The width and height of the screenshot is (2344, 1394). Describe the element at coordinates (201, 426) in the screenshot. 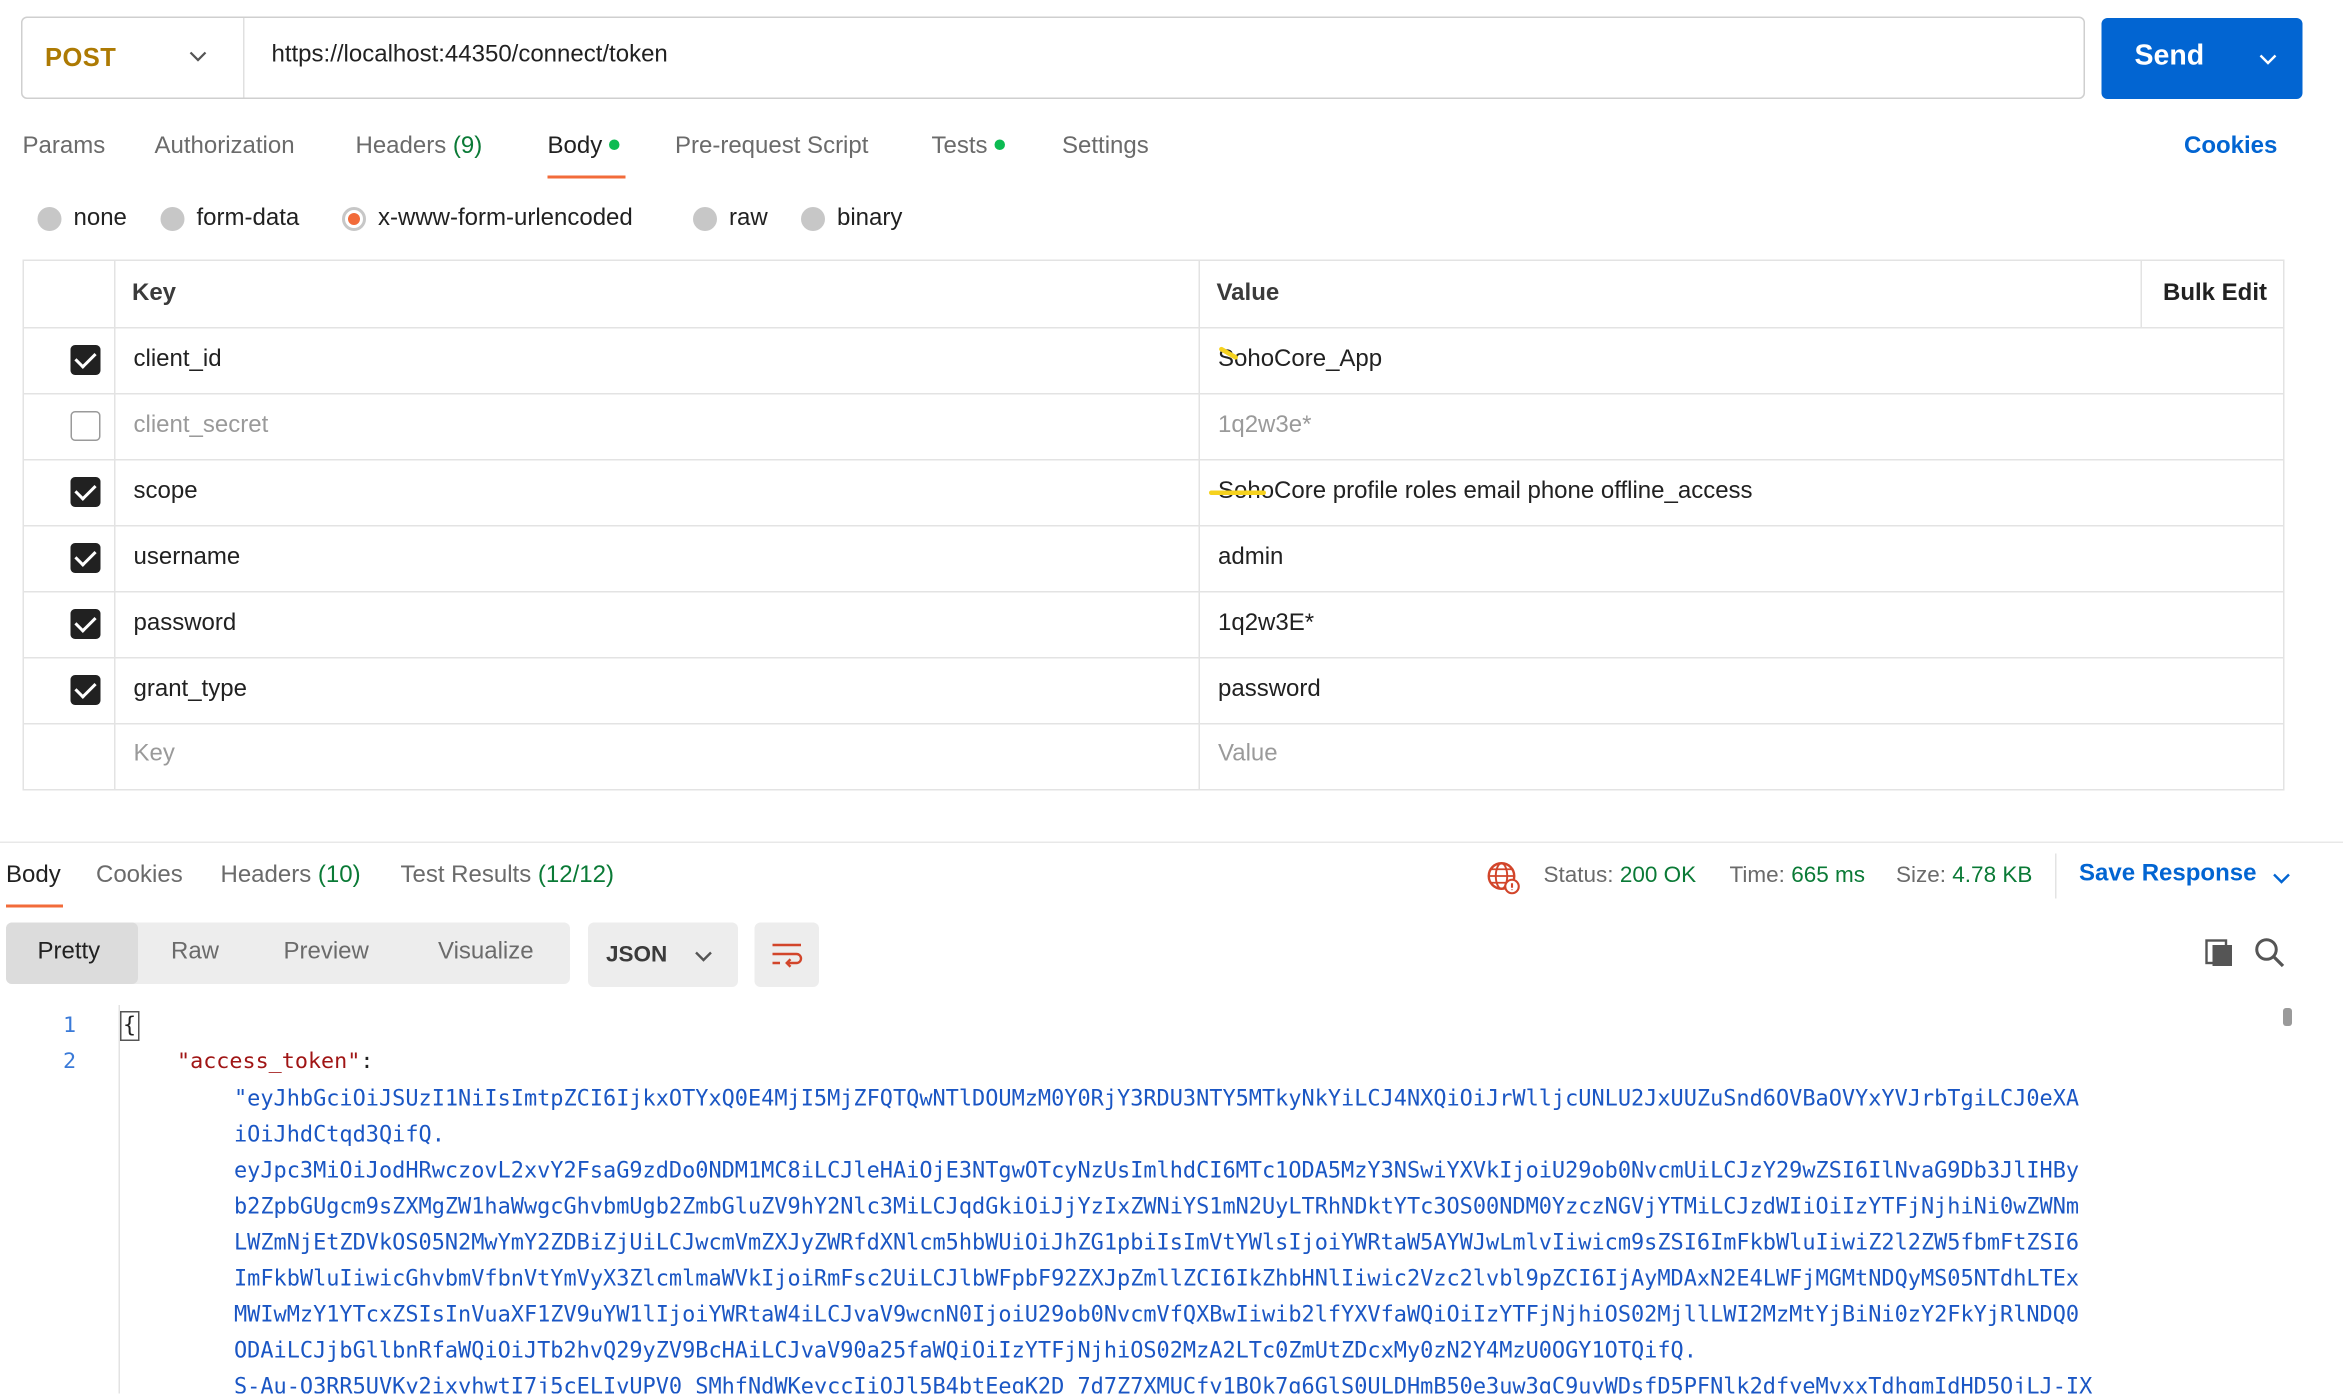

I see `param-key: client_secret` at that location.